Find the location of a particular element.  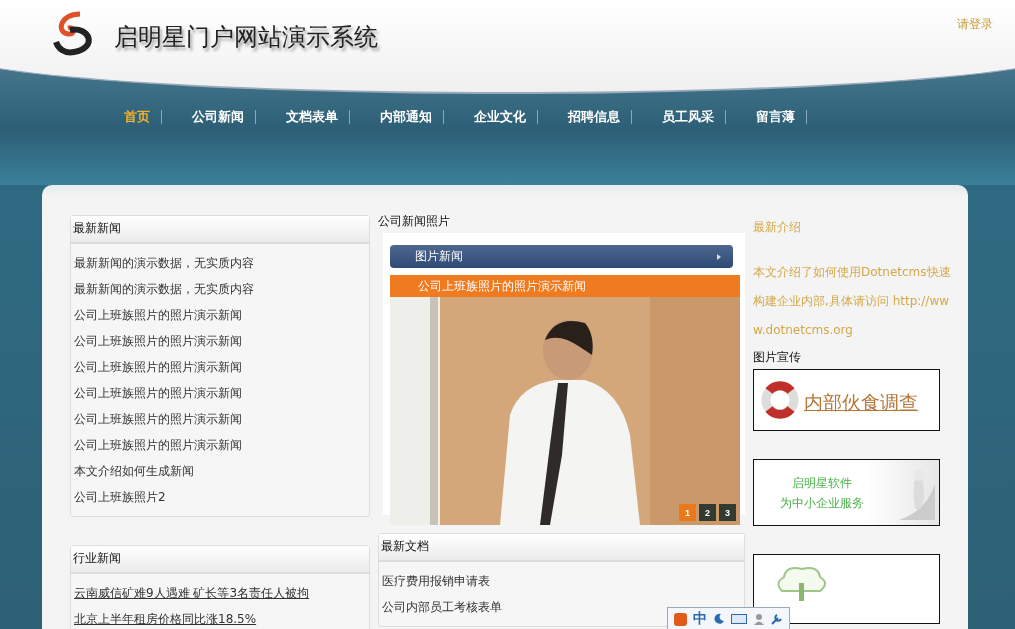

box-header: 行业新闻 is located at coordinates (220, 560).